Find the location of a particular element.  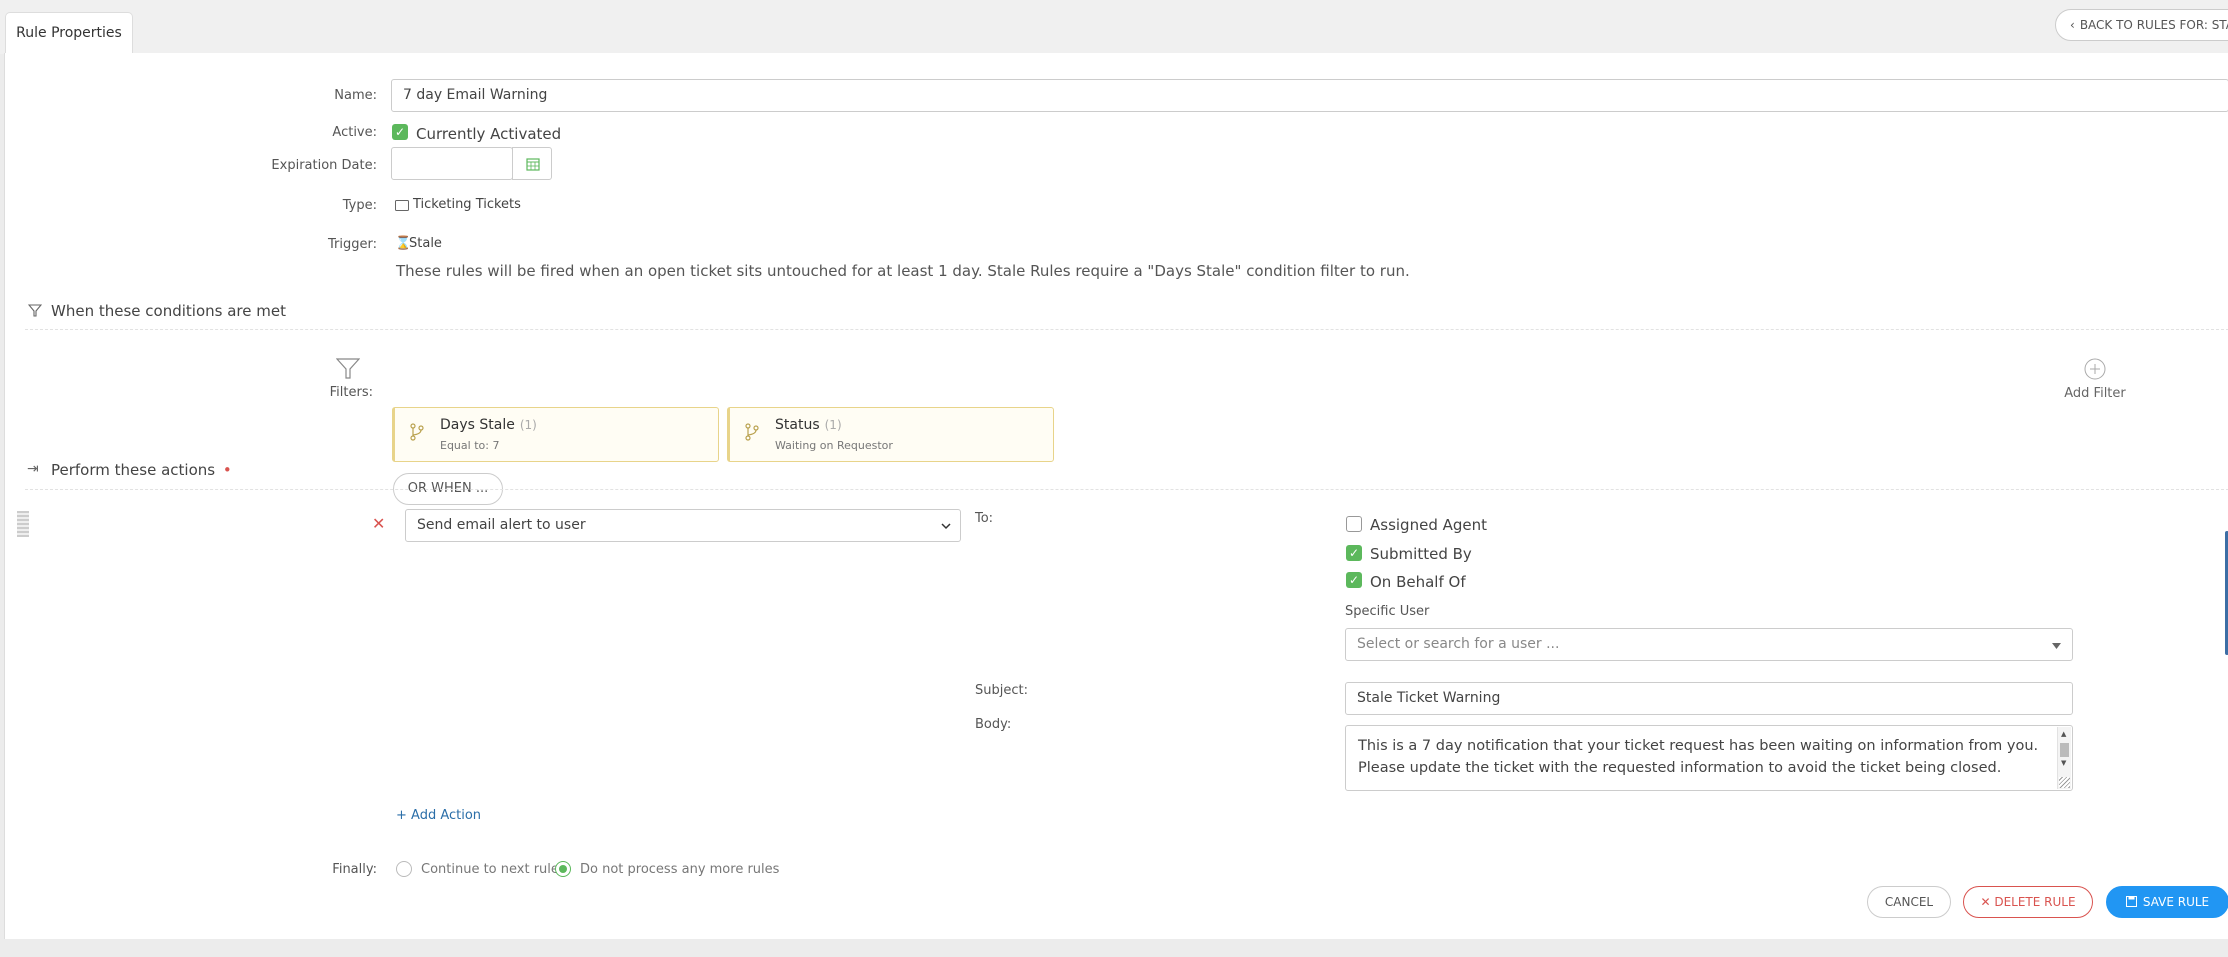

tab-rule-properties: Rule Properties is located at coordinates (69, 33).